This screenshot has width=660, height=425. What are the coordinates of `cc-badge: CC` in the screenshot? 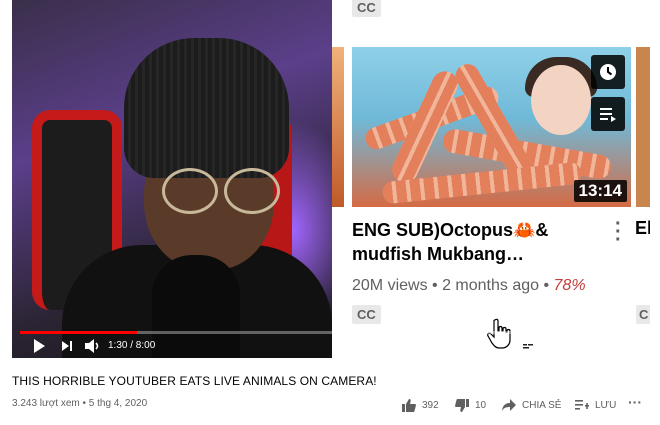 It's located at (366, 314).